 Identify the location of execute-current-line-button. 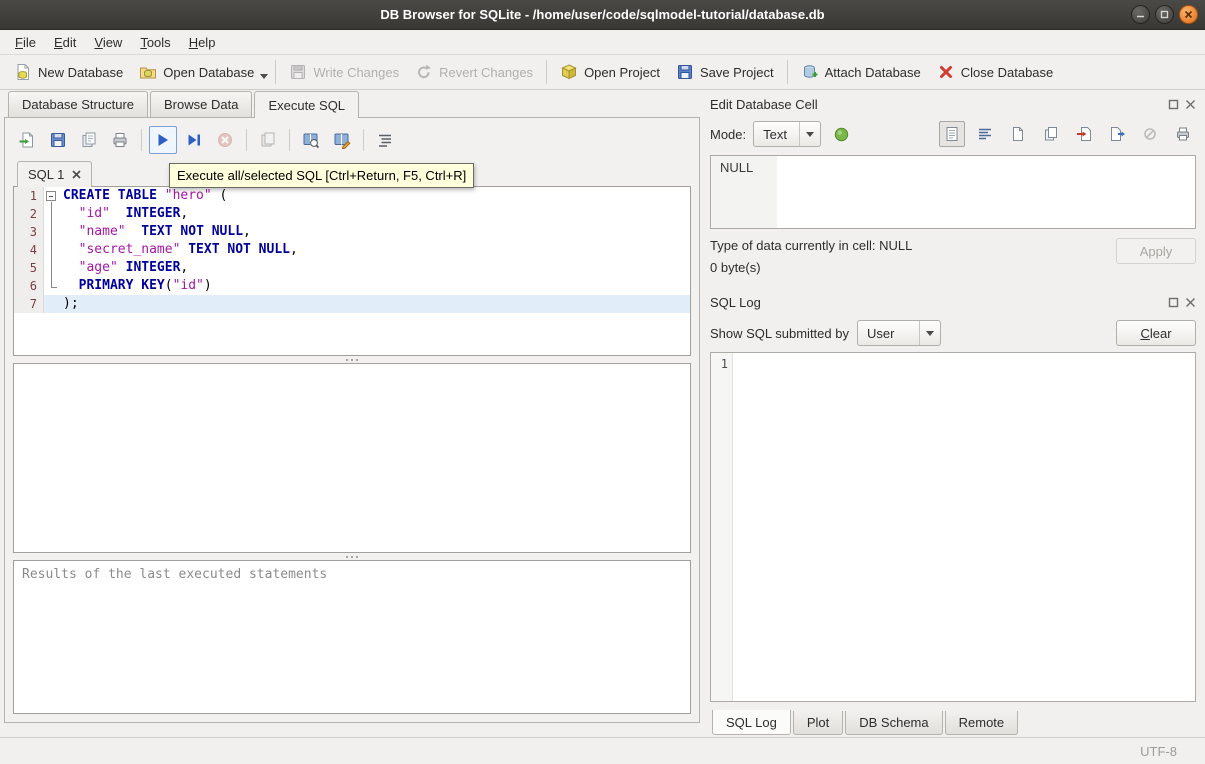
(194, 140).